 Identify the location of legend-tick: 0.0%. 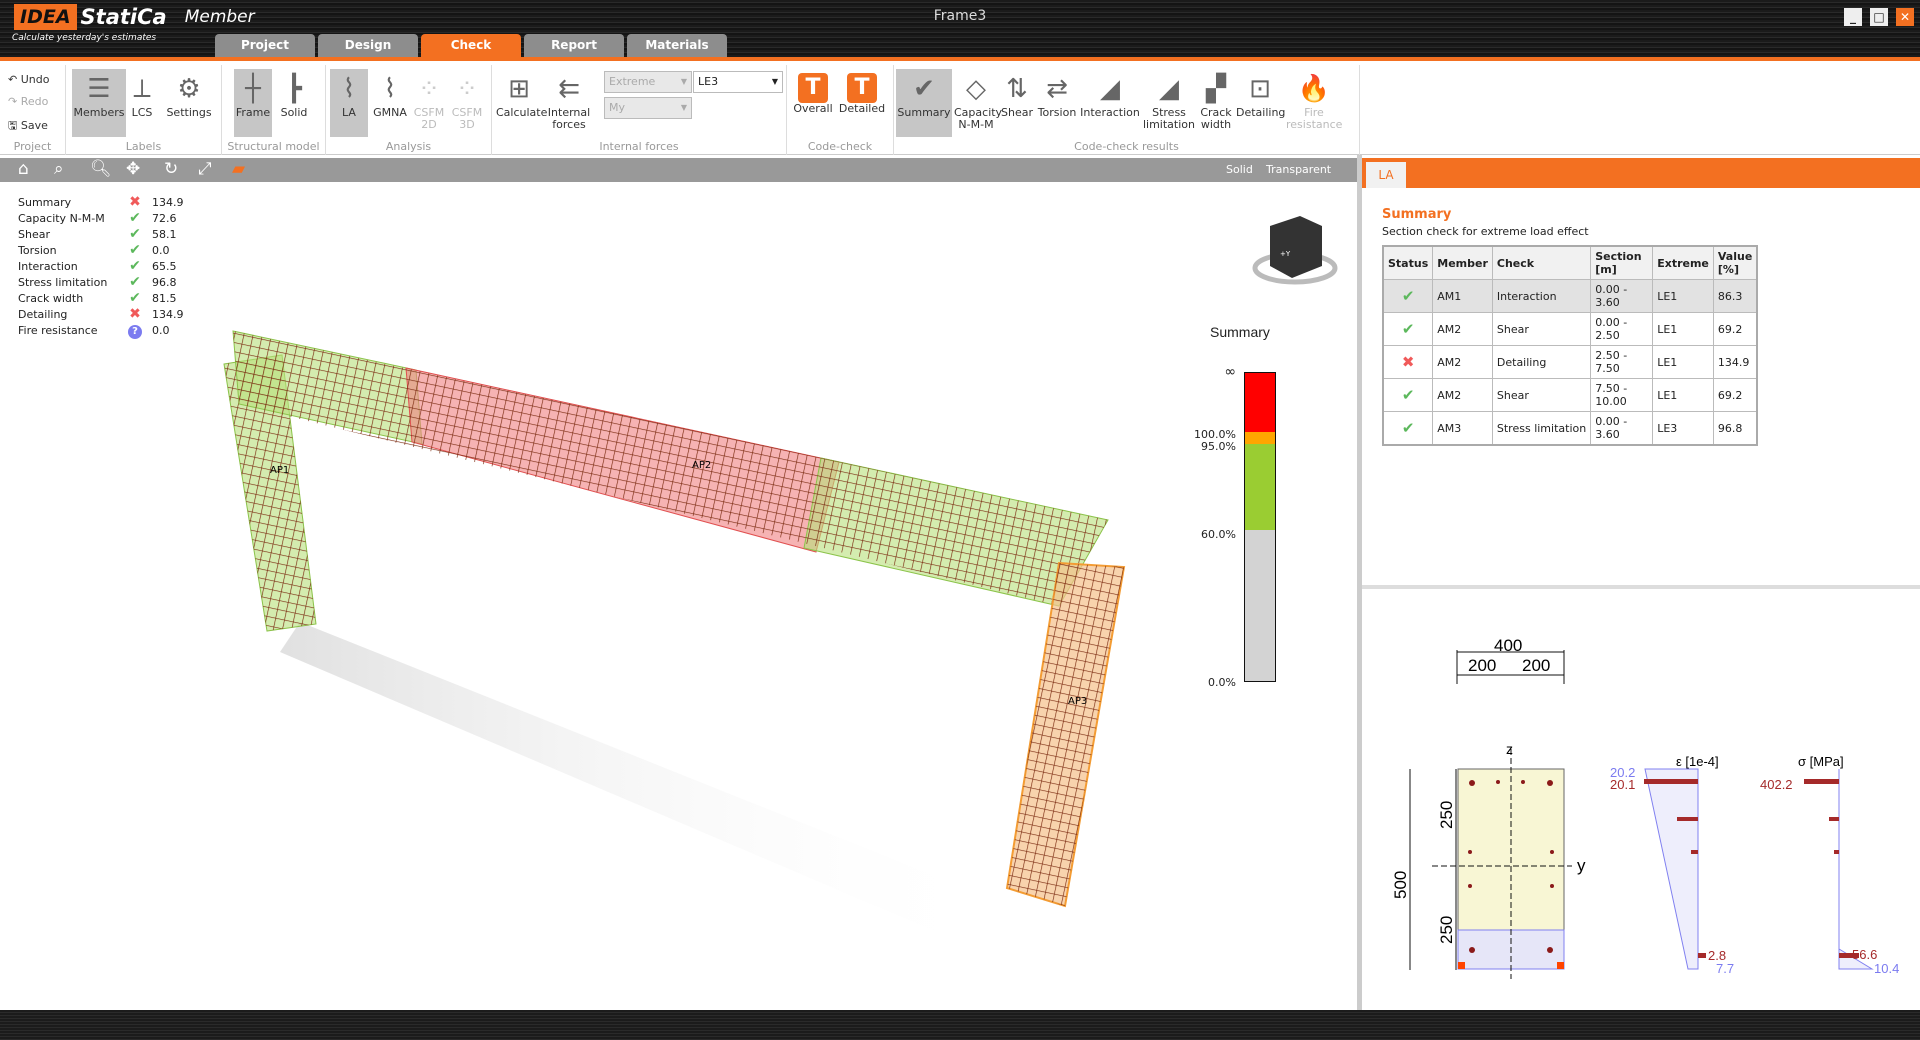
(1222, 682).